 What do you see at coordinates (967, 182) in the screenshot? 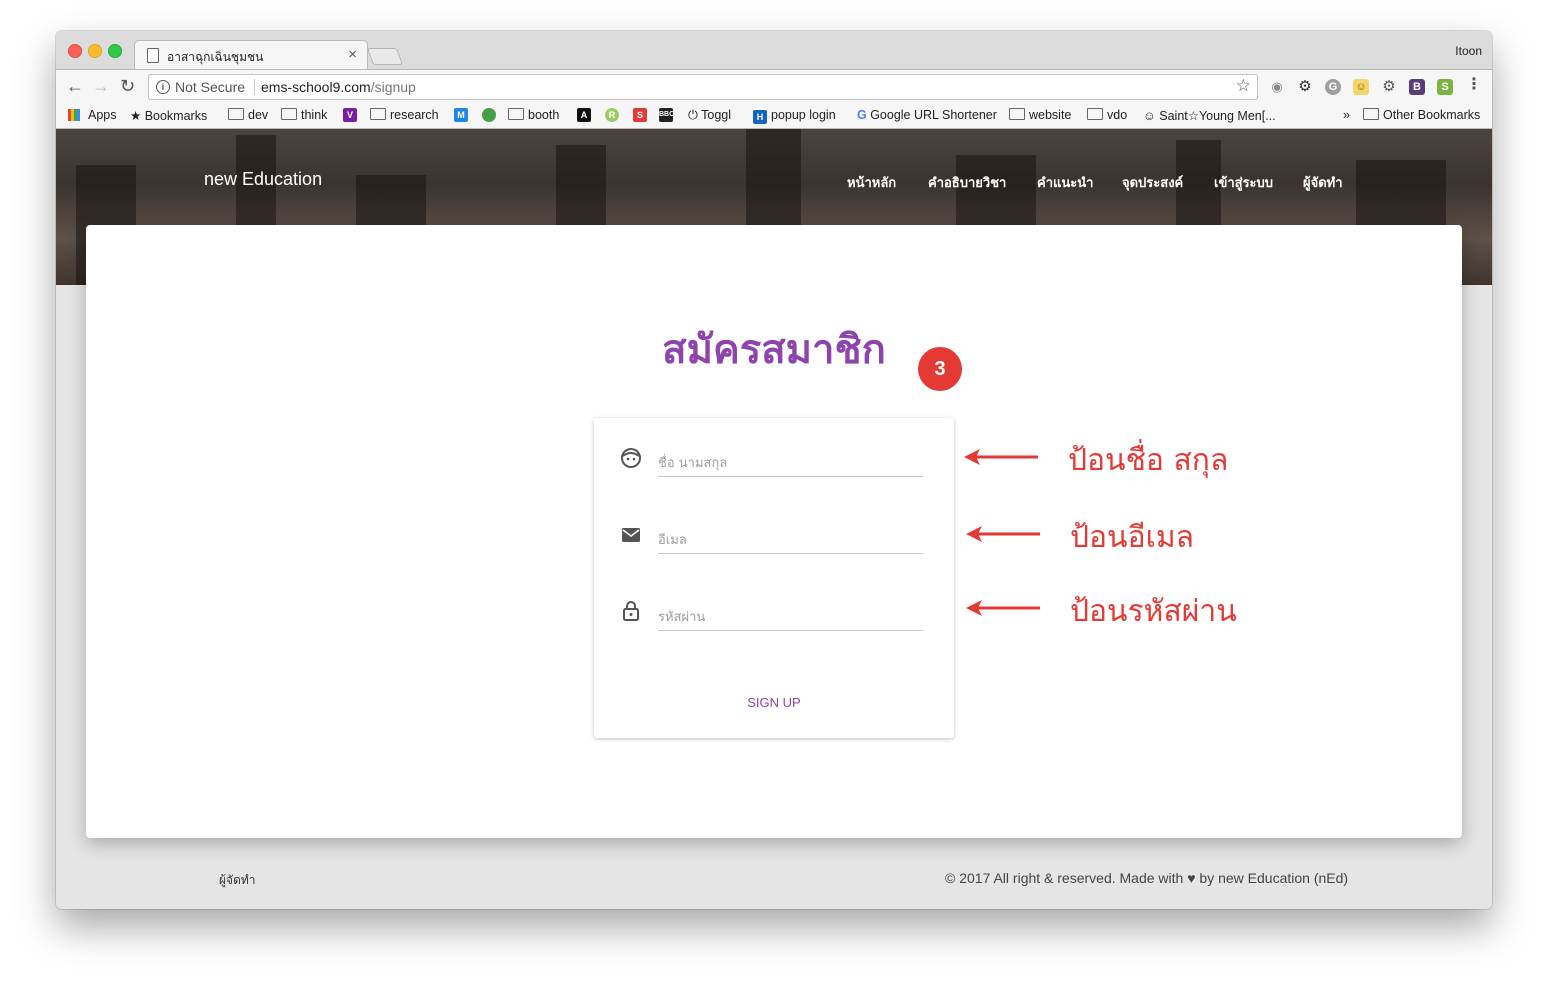
I see `nav-course-description: คำอธิบายวิชา` at bounding box center [967, 182].